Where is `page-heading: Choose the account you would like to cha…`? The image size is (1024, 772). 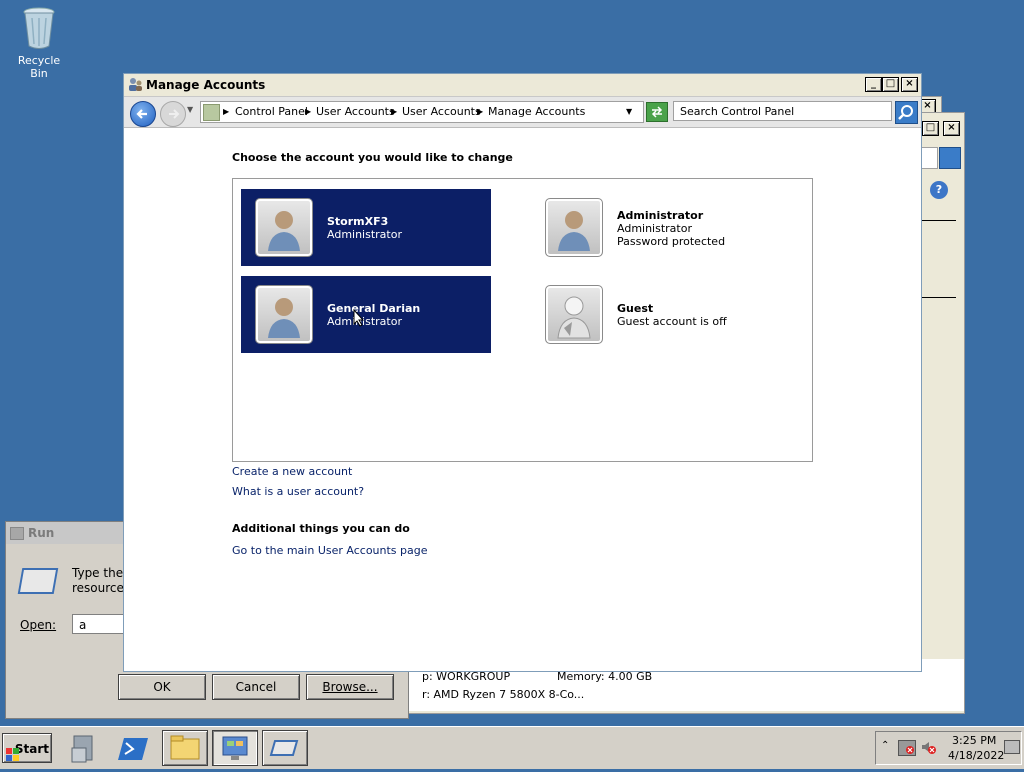 page-heading: Choose the account you would like to cha… is located at coordinates (372, 157).